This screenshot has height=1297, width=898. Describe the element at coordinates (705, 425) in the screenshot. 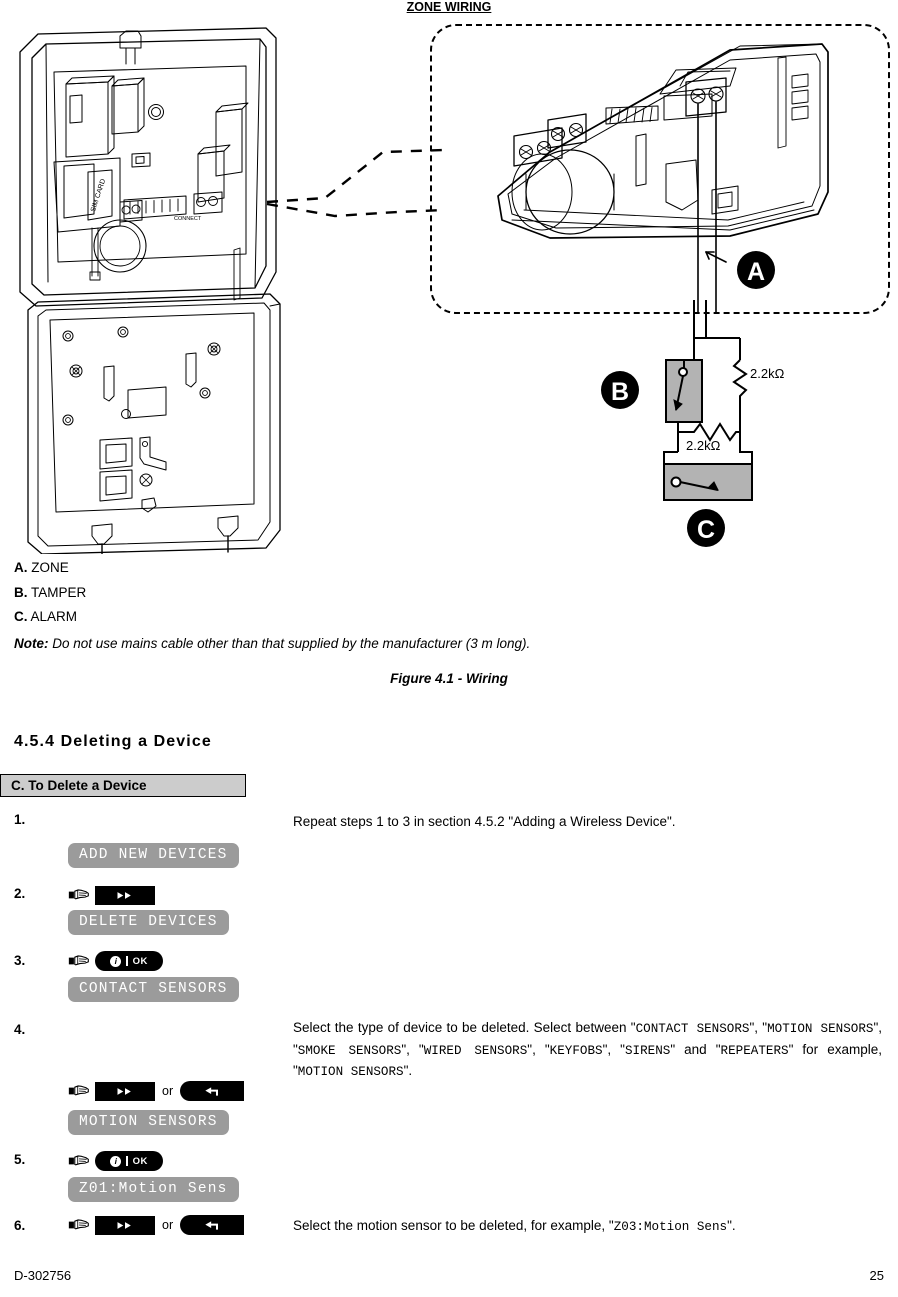

I see `zone-wiring-schematic: 2.2kΩ 2.2kΩ B C` at that location.